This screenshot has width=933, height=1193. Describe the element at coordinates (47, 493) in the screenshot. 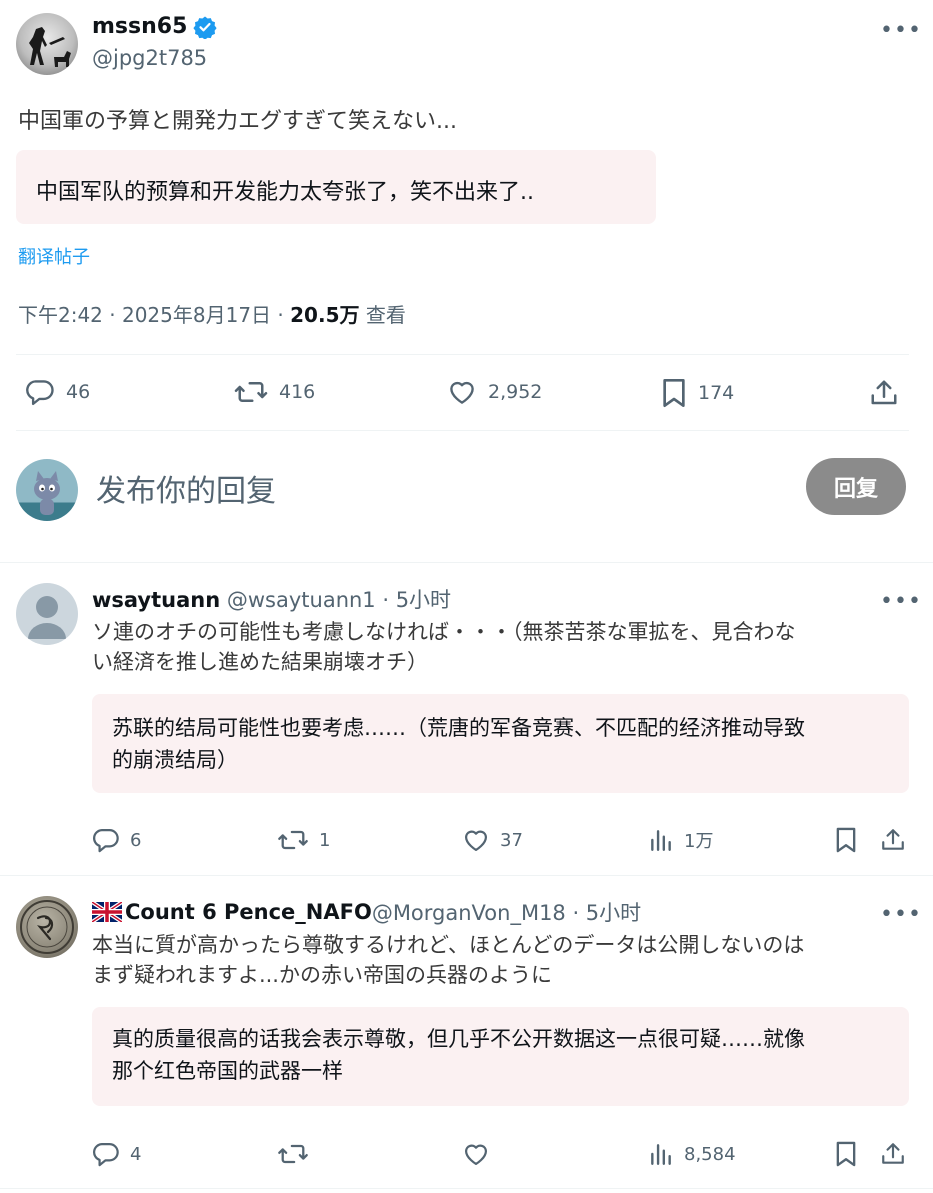

I see `cartoon-cat-icon` at that location.